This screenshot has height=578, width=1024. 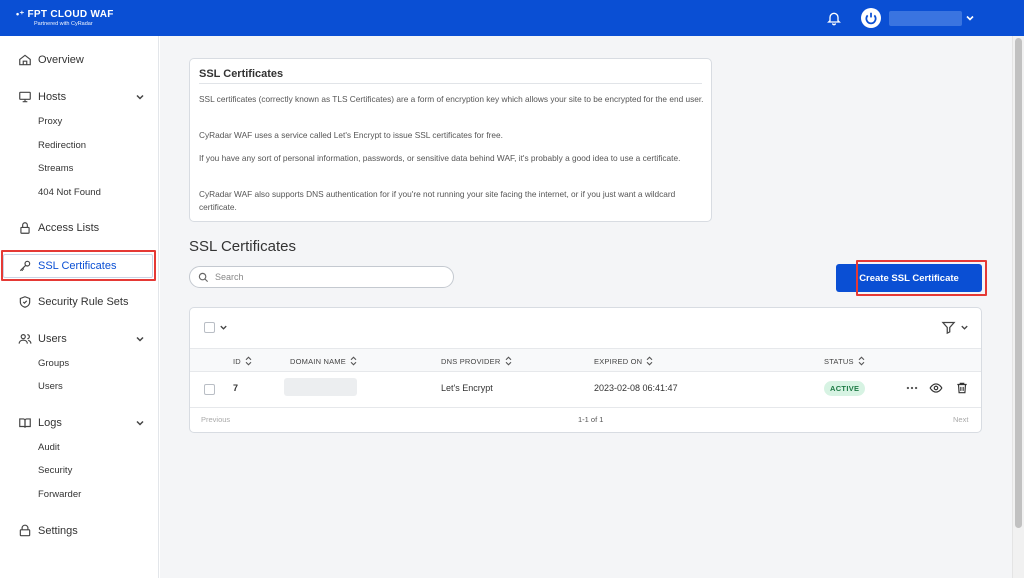 I want to click on lock-icon, so click(x=25, y=228).